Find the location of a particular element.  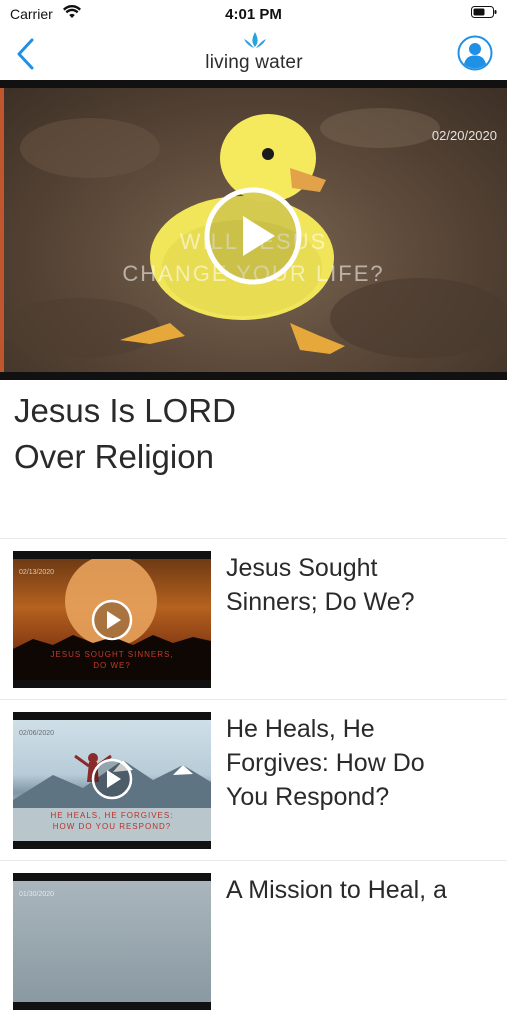

video-title-line: Sinners; Do We? is located at coordinates (320, 602).